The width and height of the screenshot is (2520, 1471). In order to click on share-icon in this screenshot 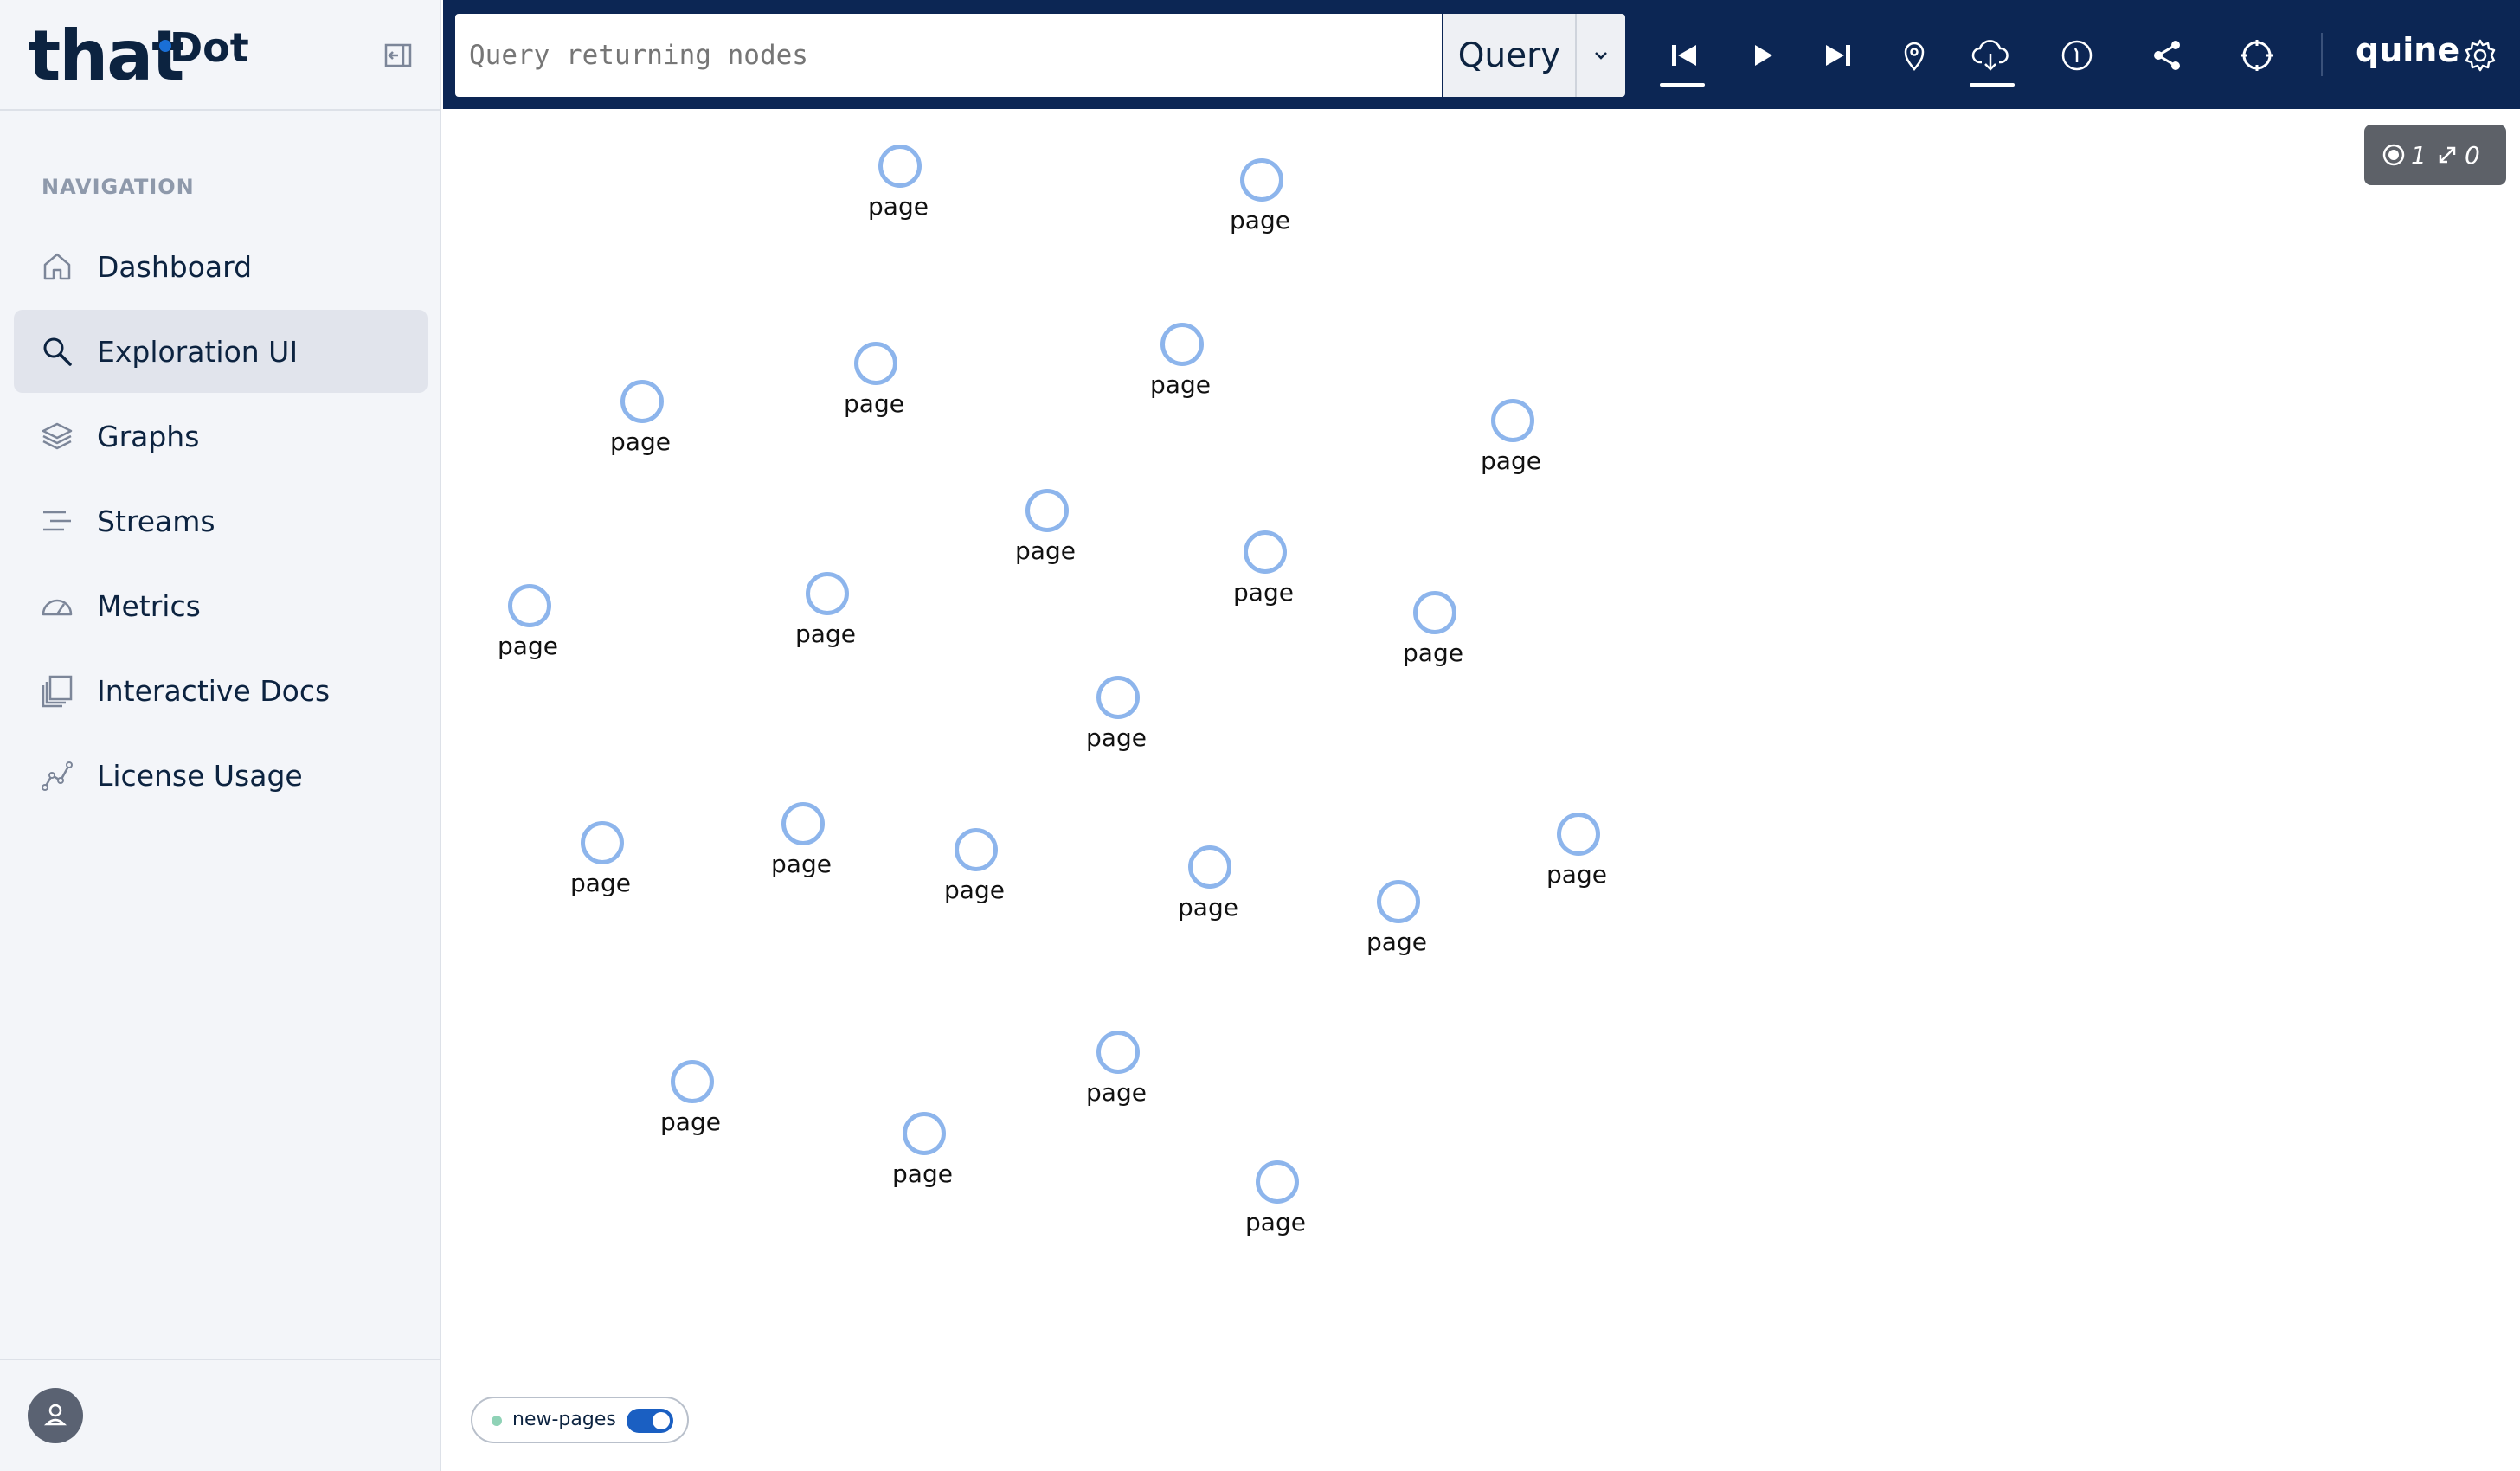, I will do `click(2167, 55)`.